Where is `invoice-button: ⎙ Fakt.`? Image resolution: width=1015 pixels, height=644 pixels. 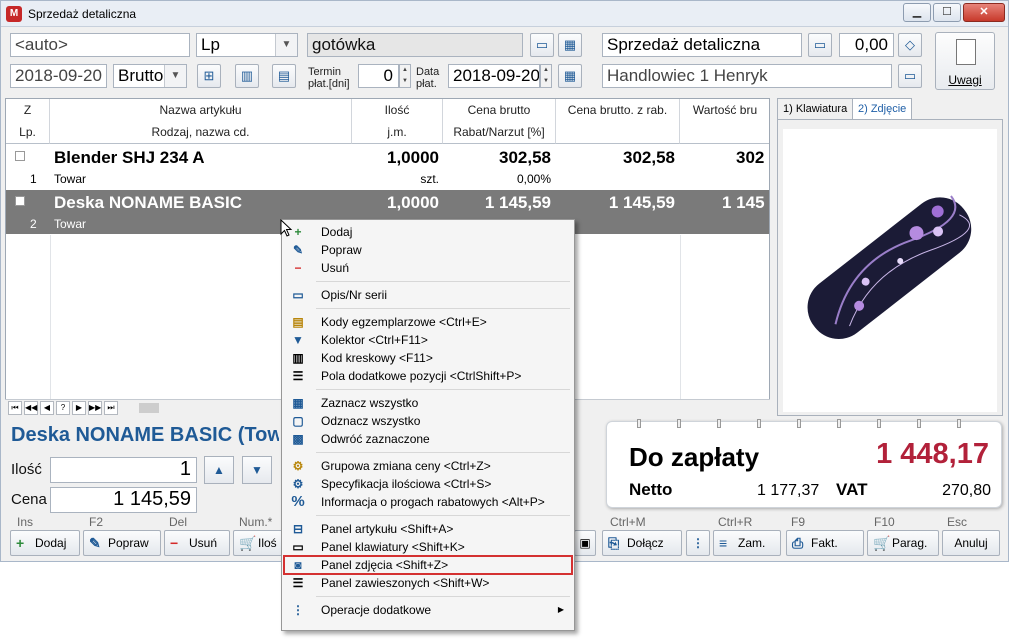
invoice-button: ⎙ Fakt. is located at coordinates (825, 543).